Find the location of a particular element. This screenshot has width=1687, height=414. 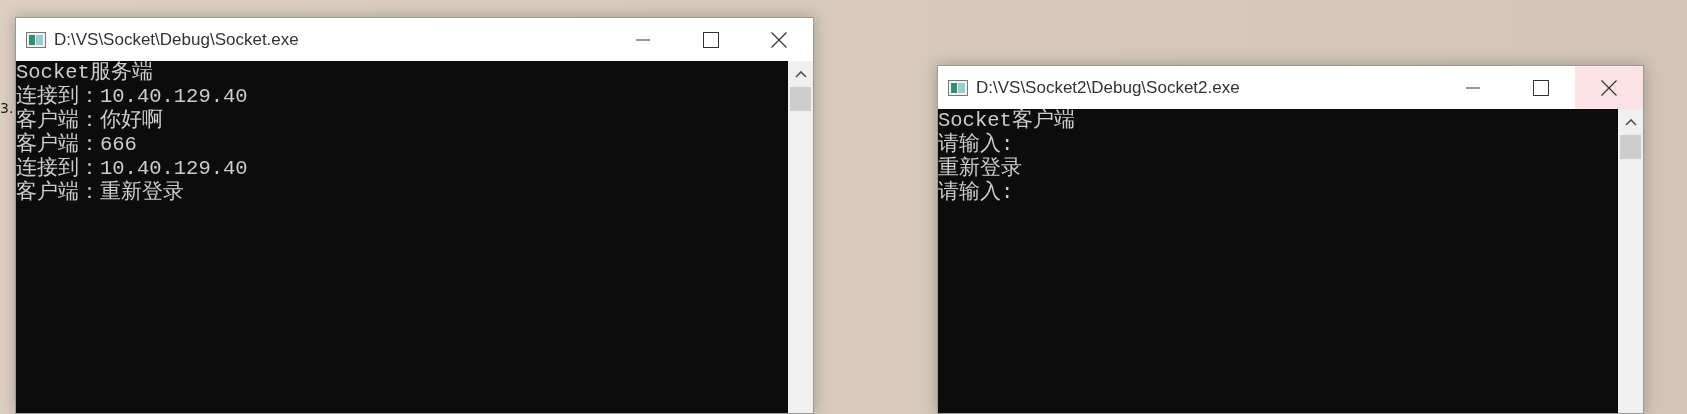

console-line: 客户端：你好啊 is located at coordinates (89, 120).